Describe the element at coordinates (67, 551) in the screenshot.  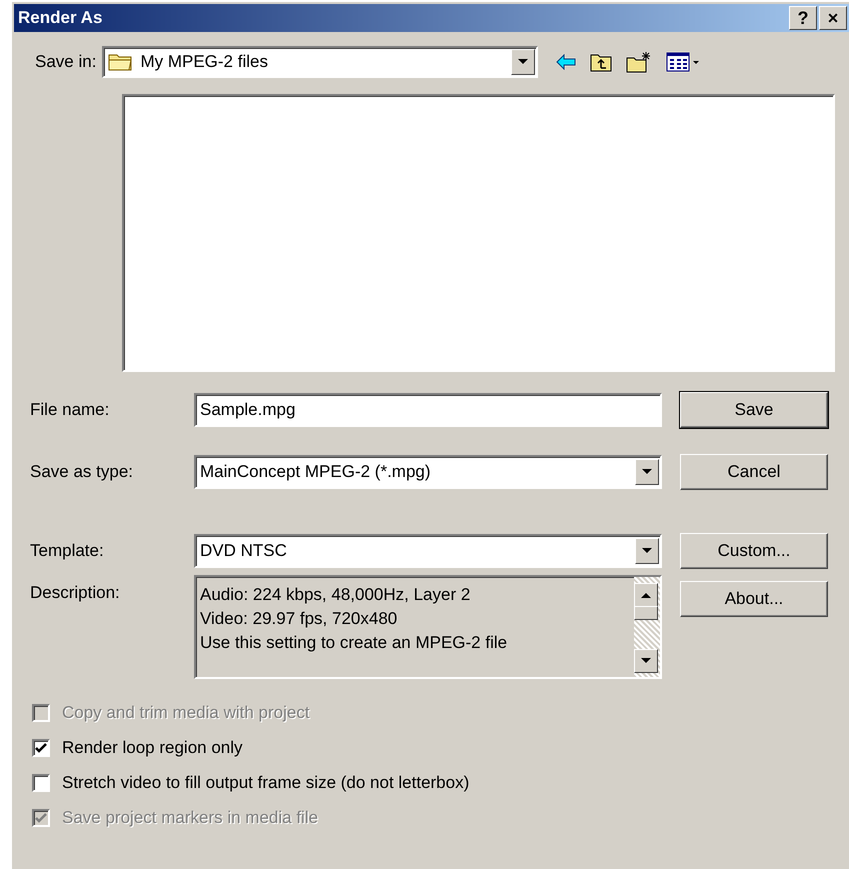
I see `field-label: Template:` at that location.